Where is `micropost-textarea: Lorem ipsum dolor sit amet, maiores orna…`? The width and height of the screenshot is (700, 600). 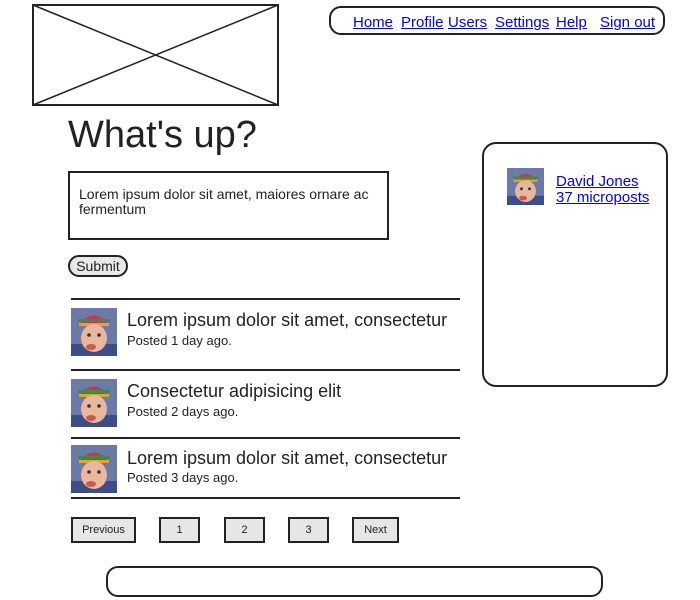
micropost-textarea: Lorem ipsum dolor sit amet, maiores orna… is located at coordinates (228, 205).